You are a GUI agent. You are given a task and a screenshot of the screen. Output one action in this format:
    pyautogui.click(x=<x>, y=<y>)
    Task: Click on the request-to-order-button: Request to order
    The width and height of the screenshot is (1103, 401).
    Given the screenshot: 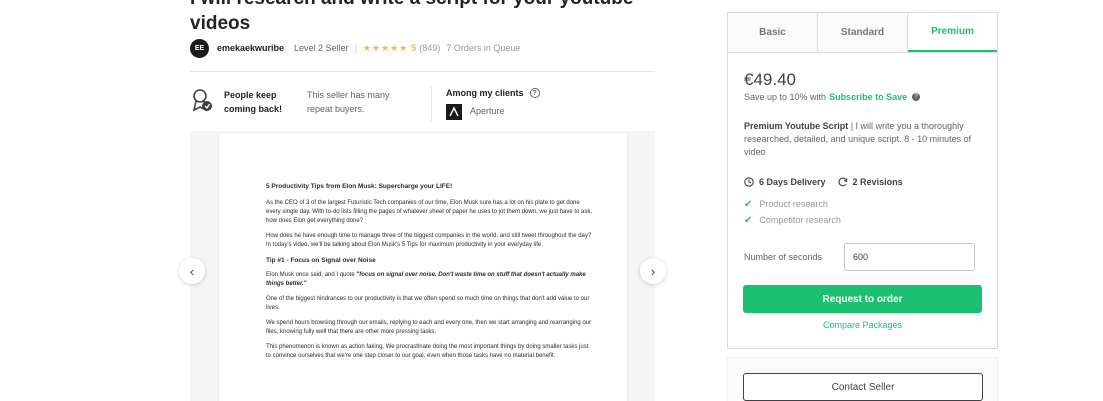 What is the action you would take?
    pyautogui.click(x=862, y=299)
    